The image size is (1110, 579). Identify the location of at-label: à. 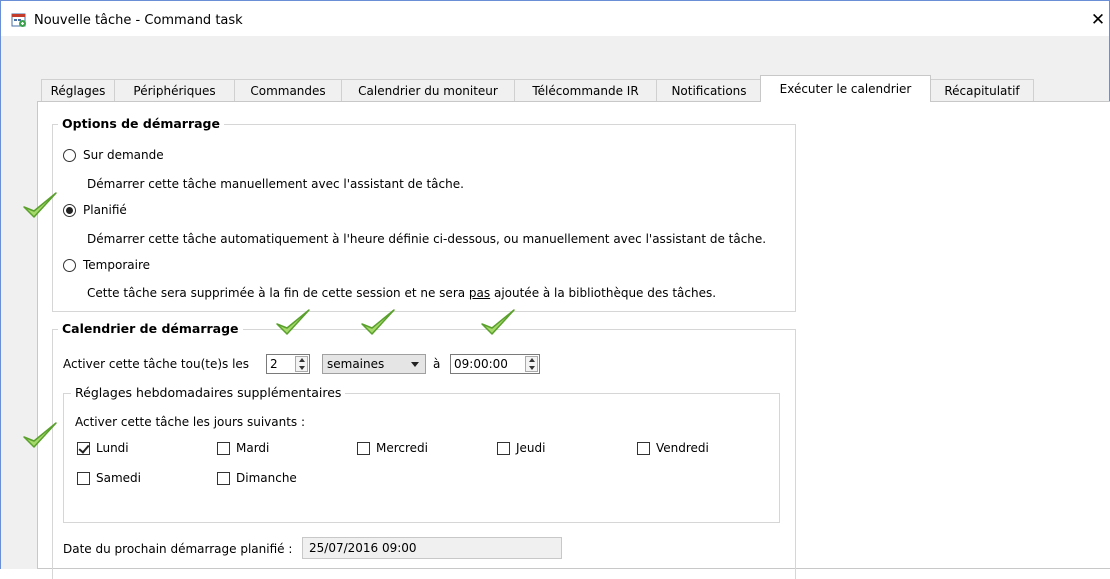
(437, 364).